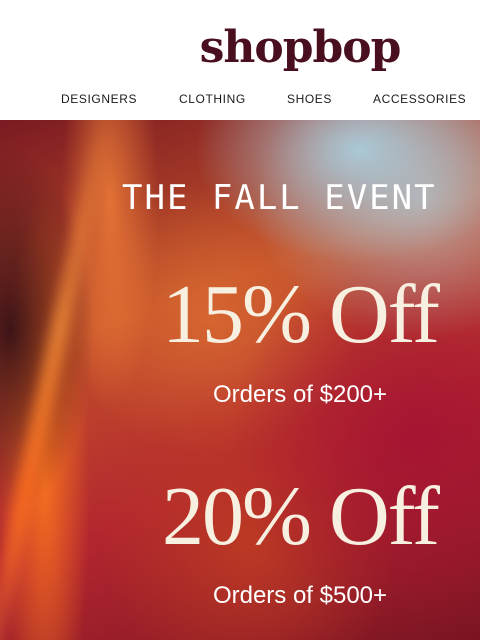 This screenshot has height=640, width=480. What do you see at coordinates (300, 595) in the screenshot?
I see `offer-condition-500: Orders of $500+` at bounding box center [300, 595].